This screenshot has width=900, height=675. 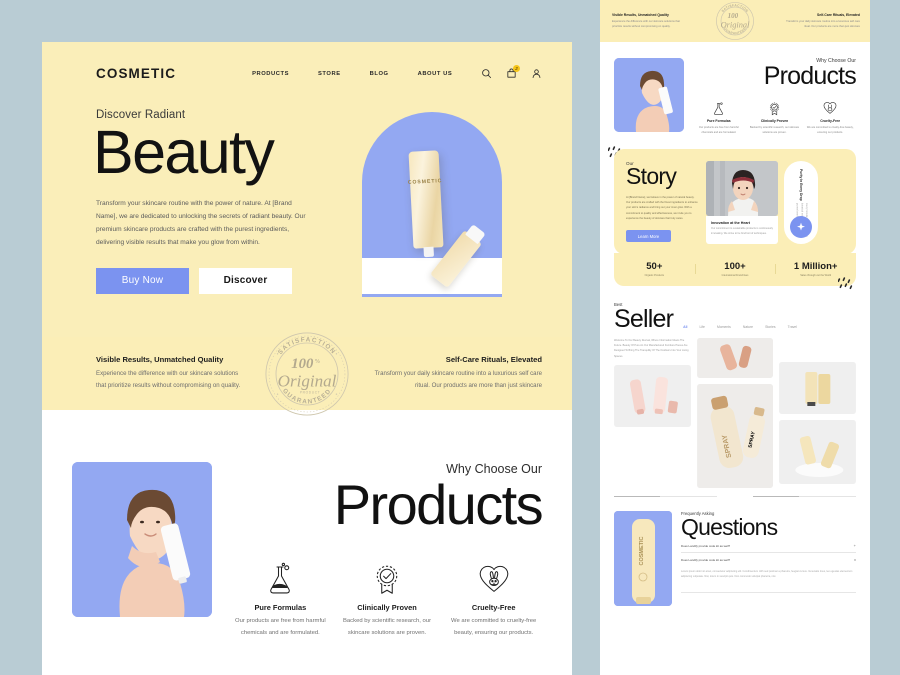 I want to click on stat-item: 100+ International Franchises, so click(x=735, y=269).